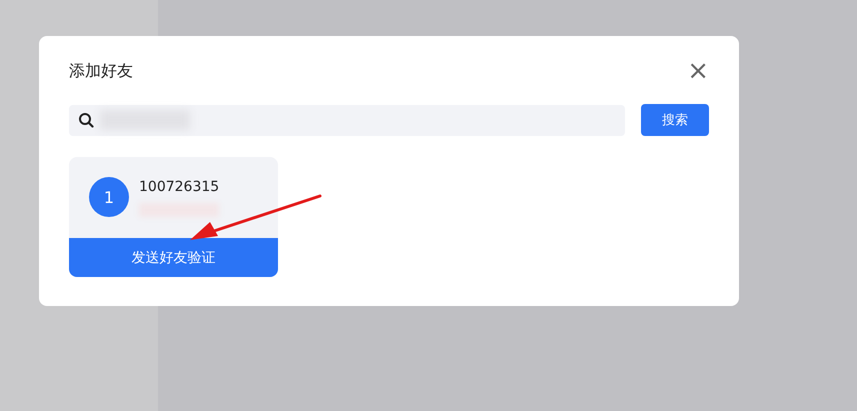 The width and height of the screenshot is (857, 411). What do you see at coordinates (109, 197) in the screenshot?
I see `avatar: 1` at bounding box center [109, 197].